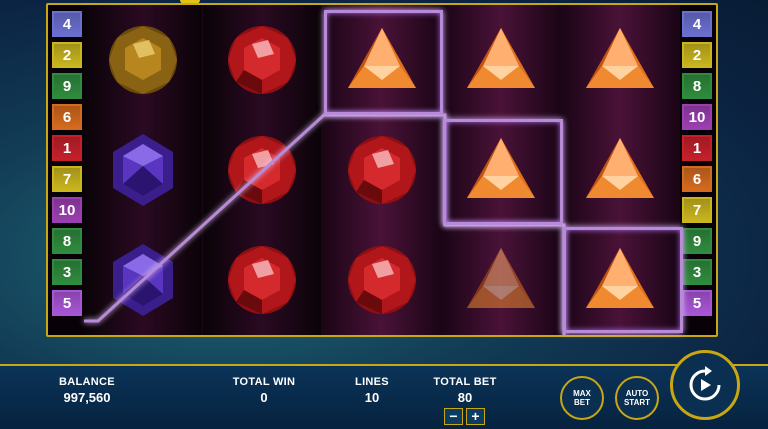  I want to click on balance-display: BALANCE 997,560, so click(87, 390).